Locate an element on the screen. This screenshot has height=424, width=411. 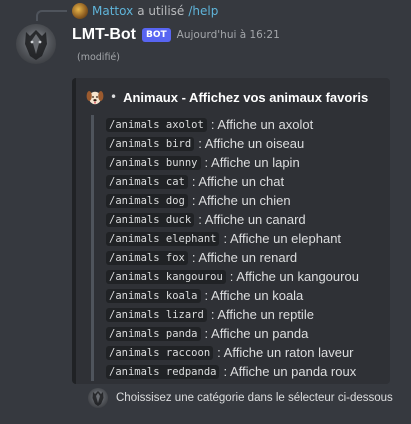
command-code: /animals raccoon is located at coordinates (160, 352).